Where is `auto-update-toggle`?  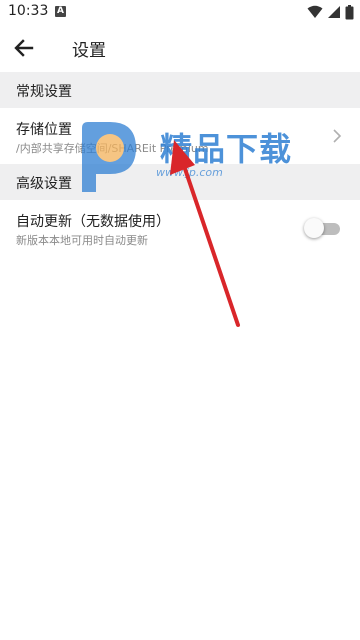
auto-update-toggle is located at coordinates (322, 228).